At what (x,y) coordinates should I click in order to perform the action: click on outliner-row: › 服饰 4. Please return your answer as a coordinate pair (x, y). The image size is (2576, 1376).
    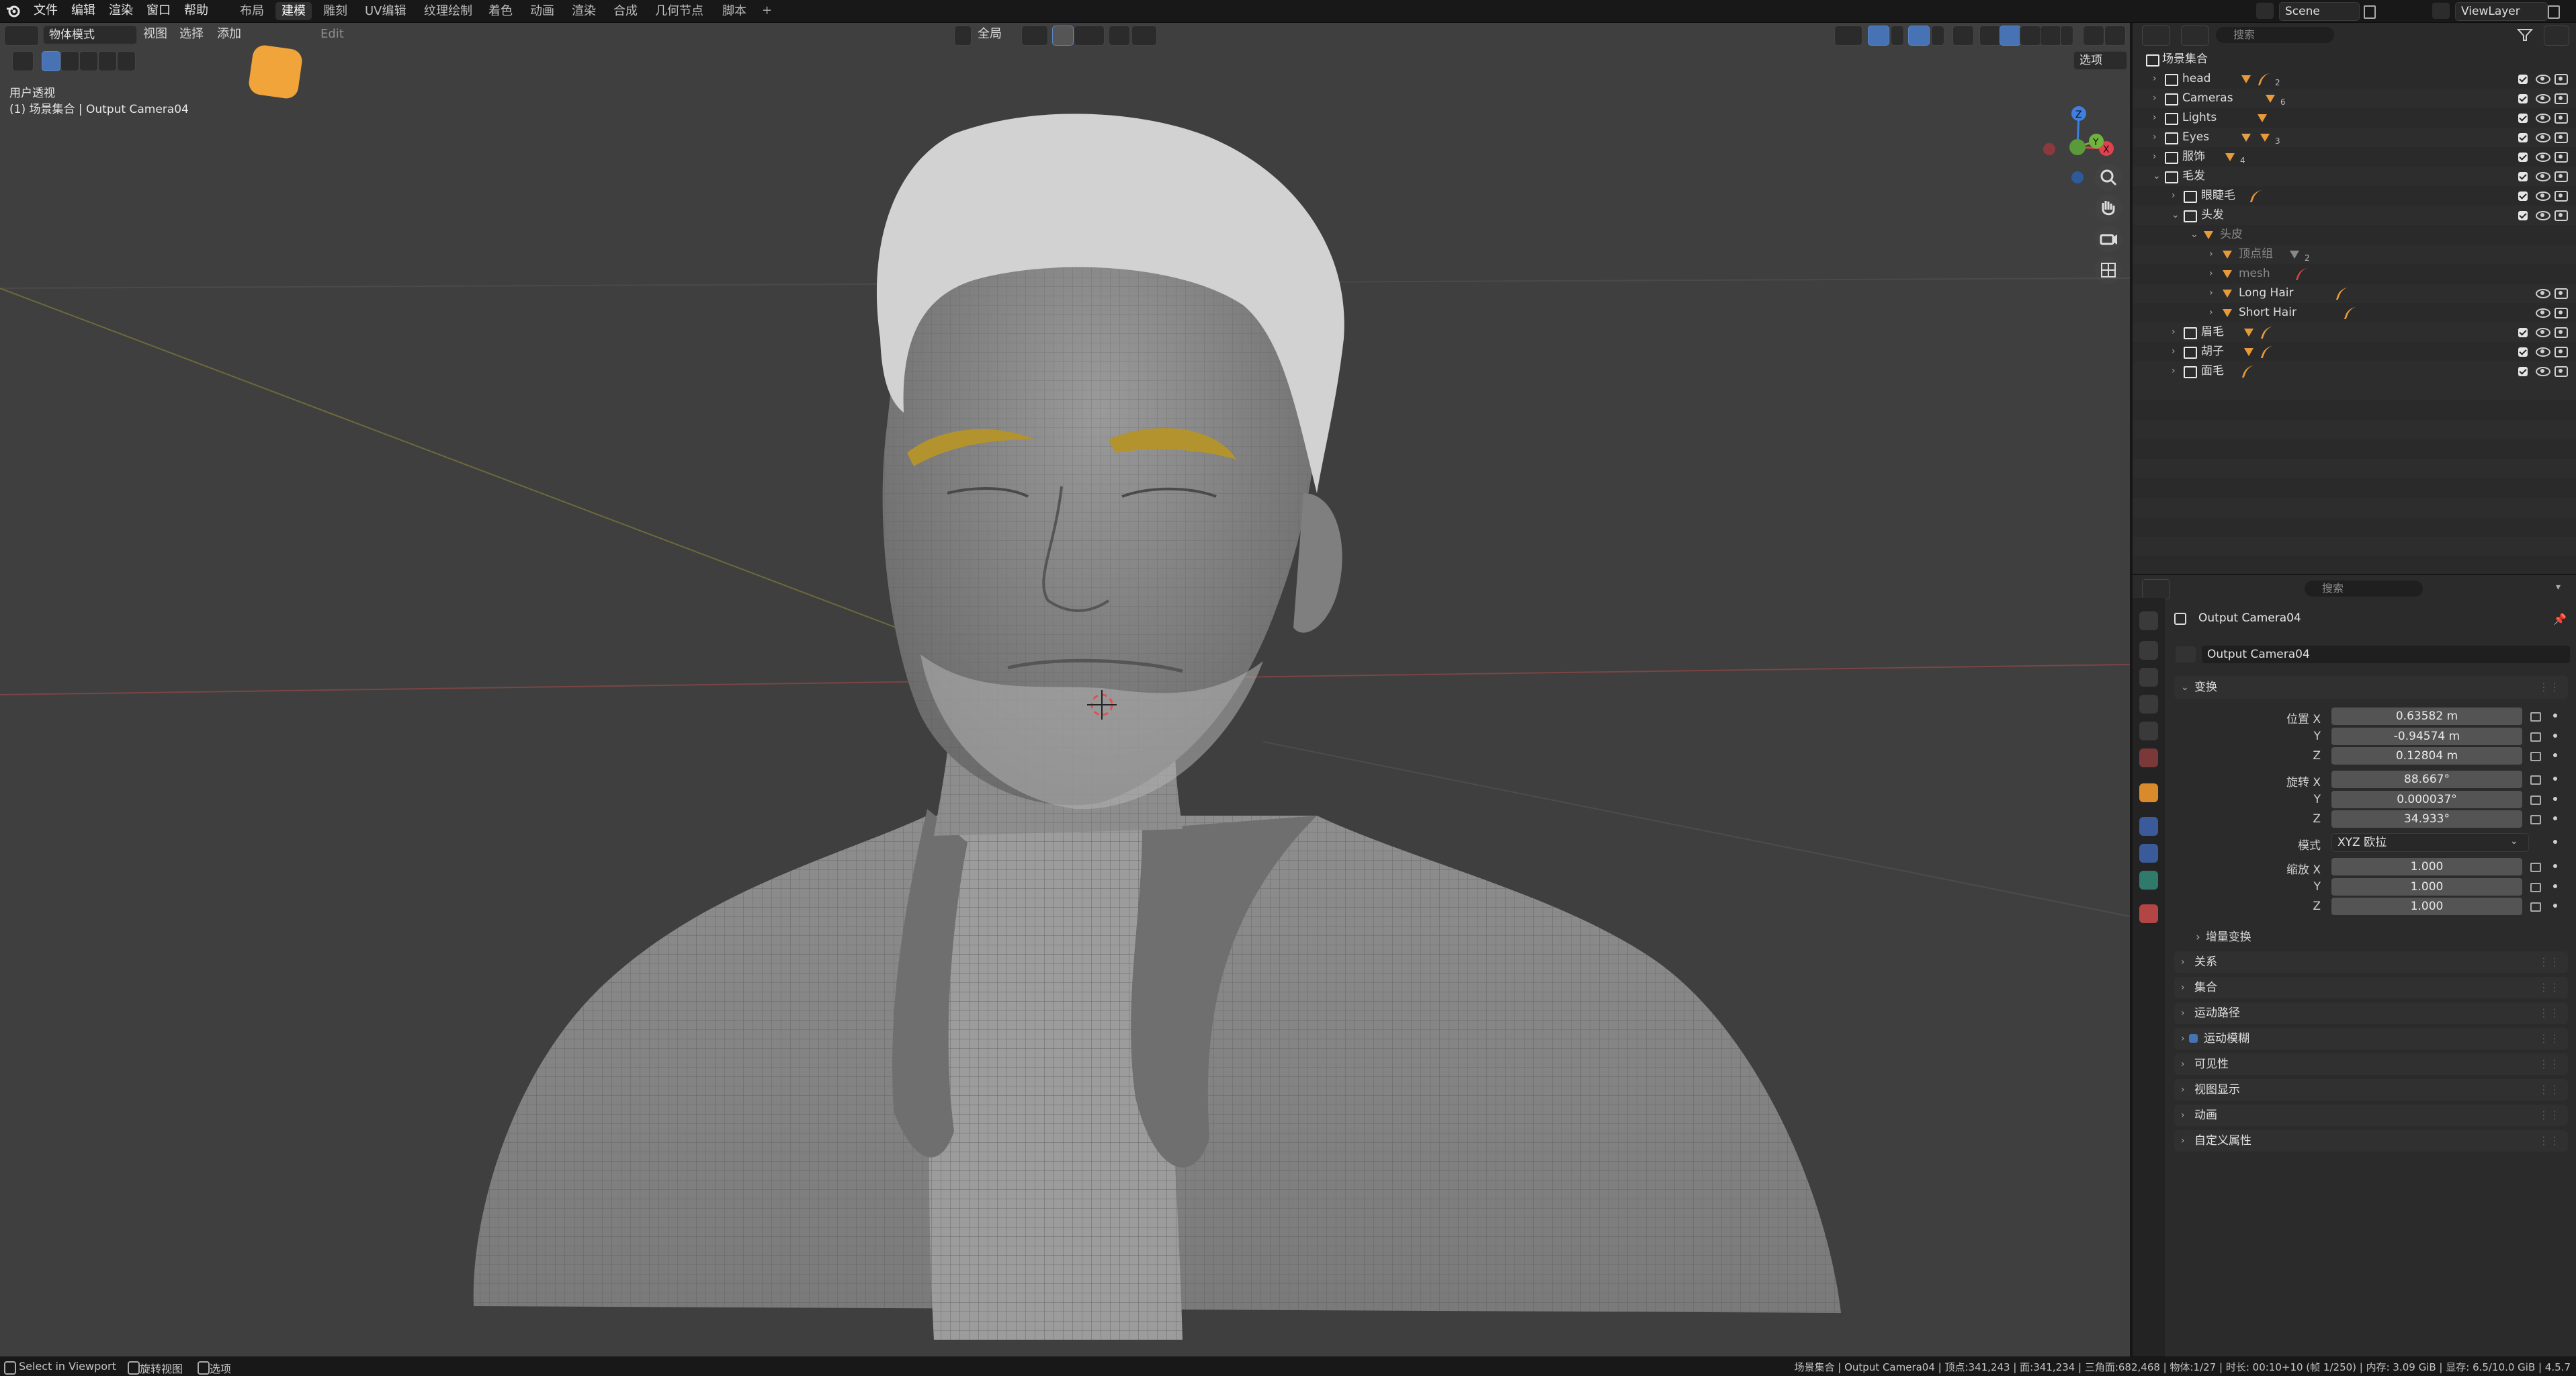
    Looking at the image, I should click on (2354, 157).